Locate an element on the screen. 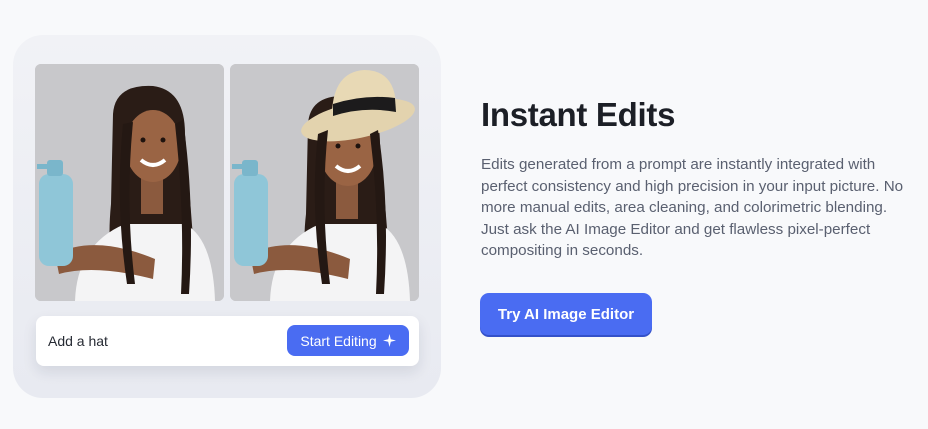  try-ai-image-editor-button: Try AI Image Editor is located at coordinates (566, 314).